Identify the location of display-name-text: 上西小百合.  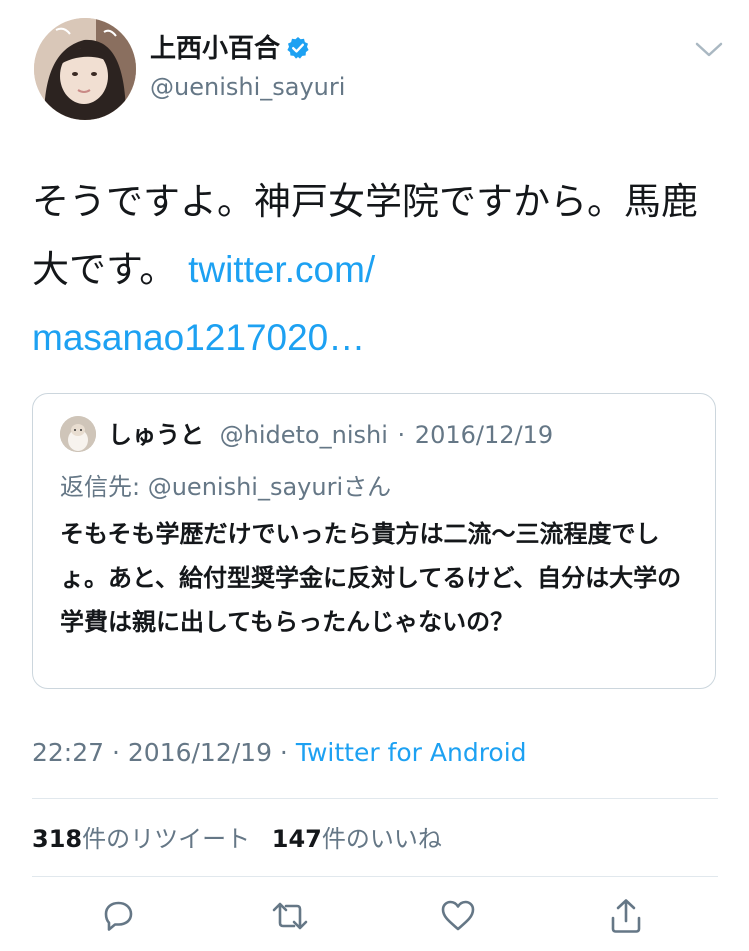
(215, 49).